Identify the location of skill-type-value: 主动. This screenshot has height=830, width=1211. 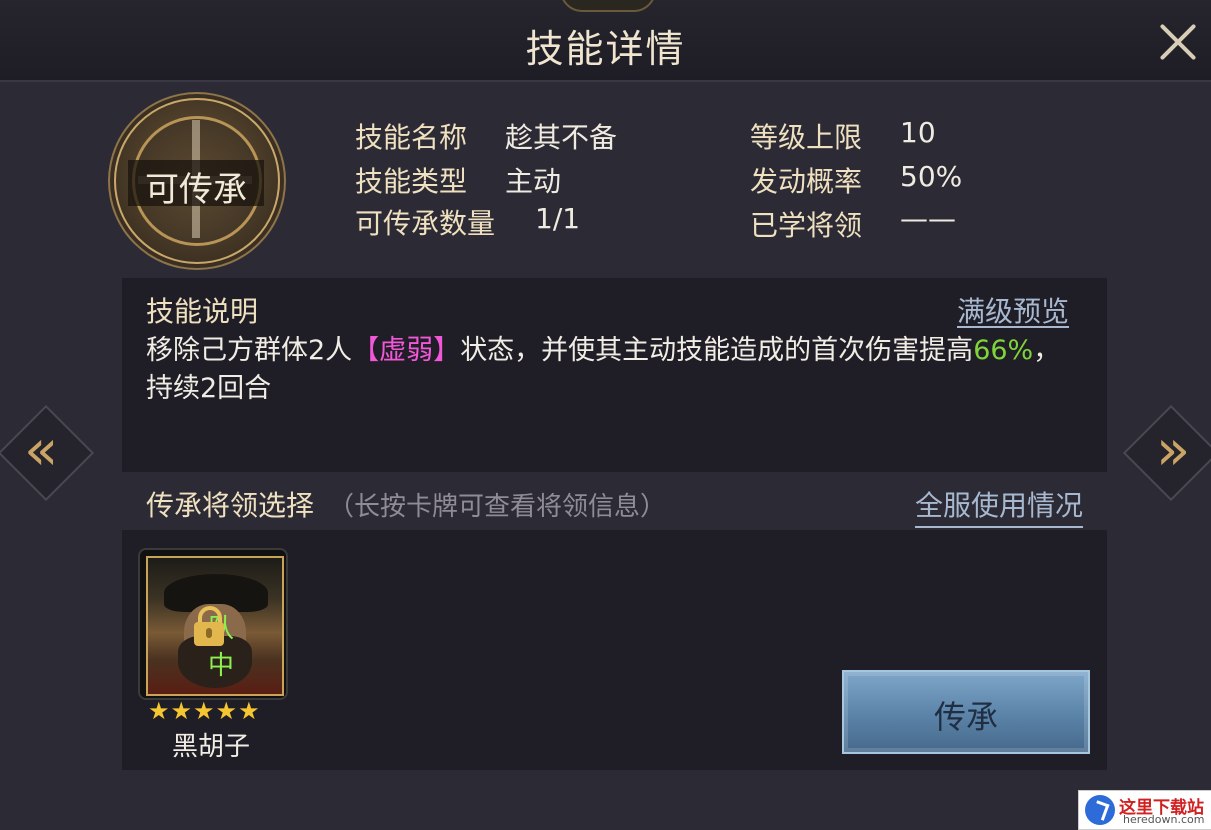
(533, 181).